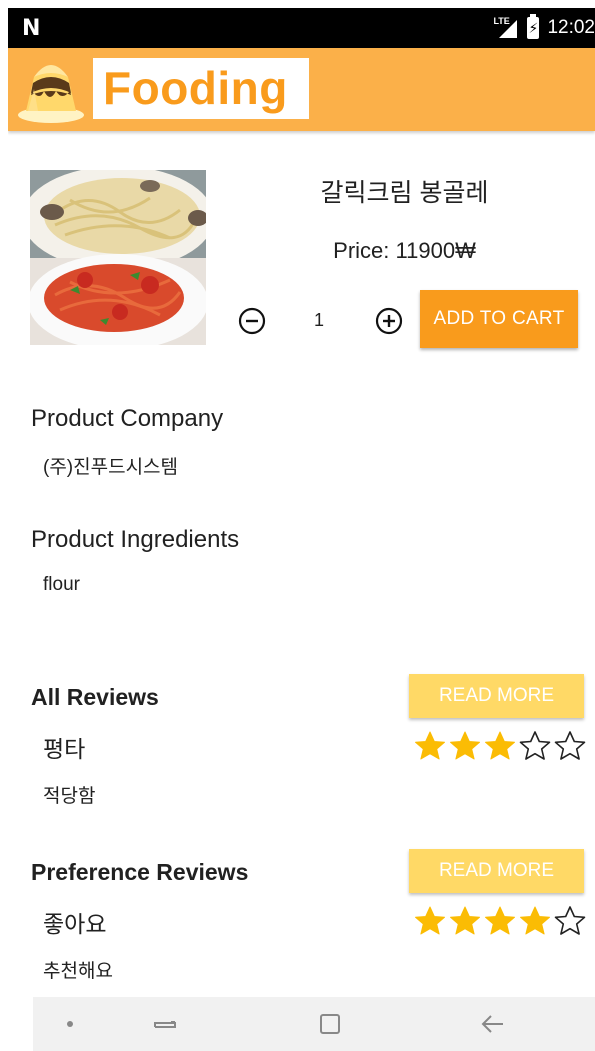 This screenshot has width=595, height=1051. I want to click on app-logo-text: Fooding, so click(195, 88).